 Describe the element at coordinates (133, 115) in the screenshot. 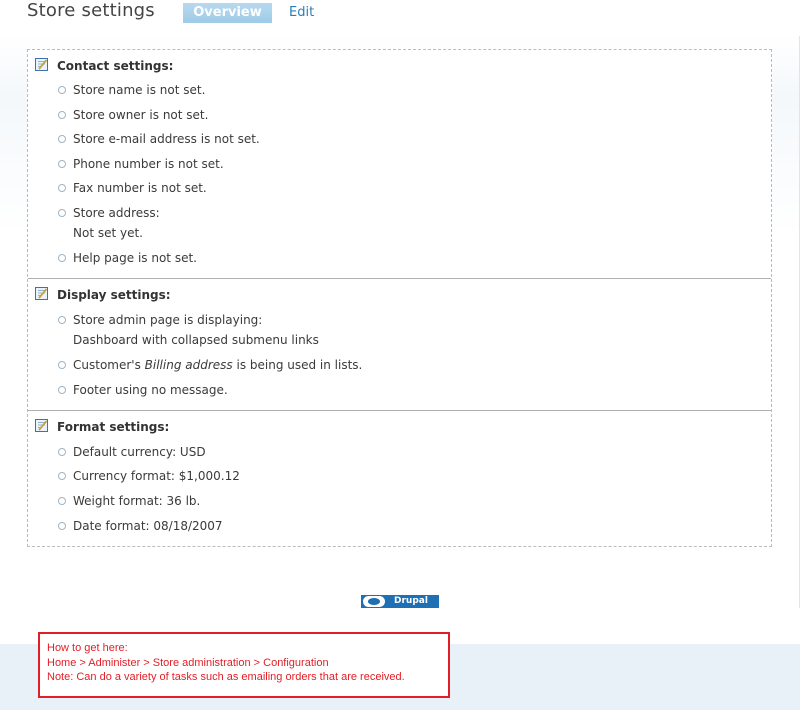

I see `list-item: Store owner is not set.` at that location.